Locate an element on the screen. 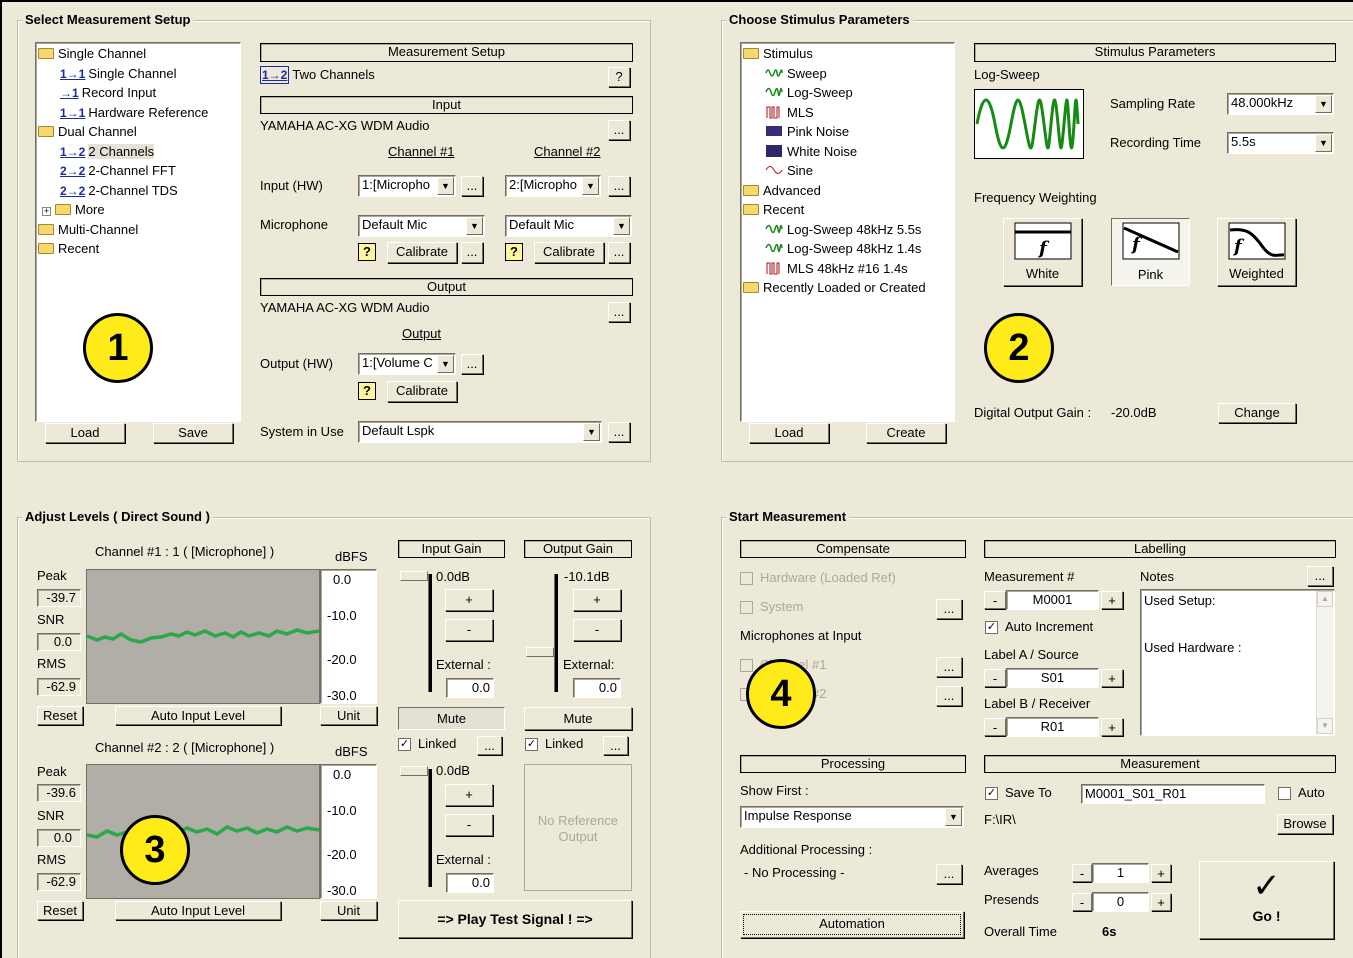 This screenshot has width=1353, height=958. notes-scrollbar: ▲ ▼ is located at coordinates (1324, 662).